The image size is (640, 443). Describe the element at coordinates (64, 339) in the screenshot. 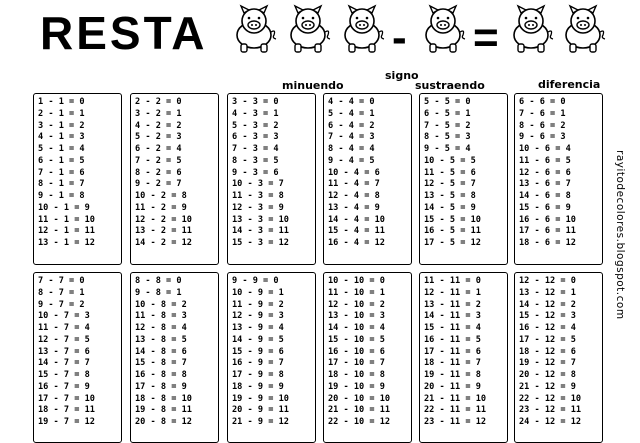

I see `table-row: 12 - 7 = 5` at that location.